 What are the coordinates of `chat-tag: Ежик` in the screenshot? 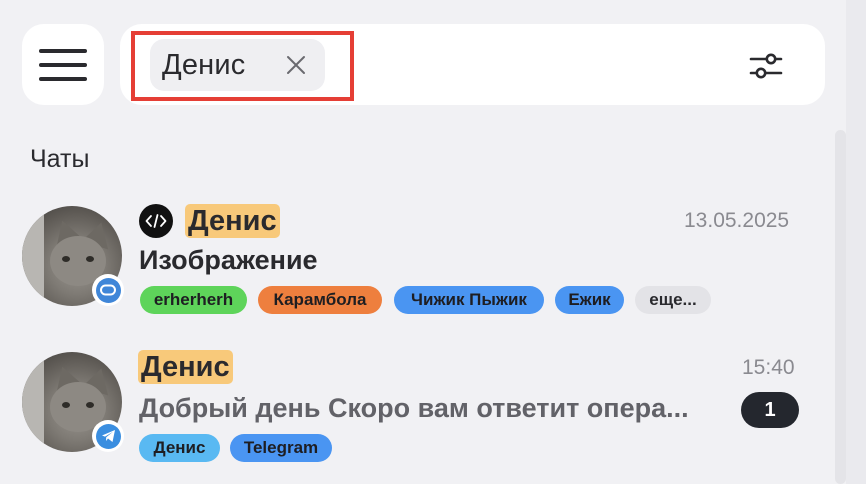 It's located at (589, 300).